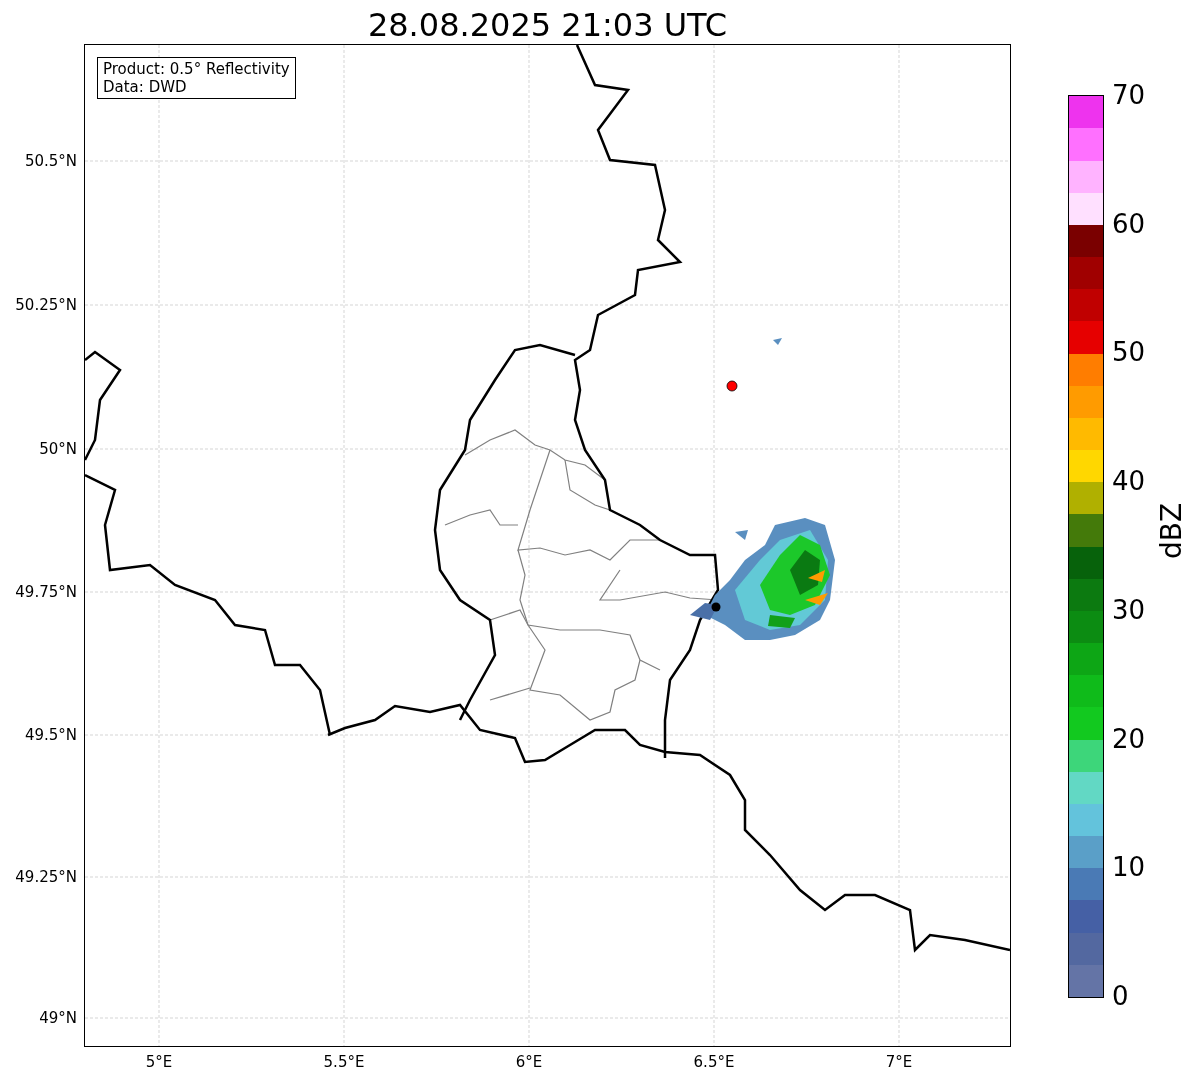 Image resolution: width=1202 pixels, height=1081 pixels. What do you see at coordinates (344, 1062) in the screenshot?
I see `longitude-label: 5.5°E` at bounding box center [344, 1062].